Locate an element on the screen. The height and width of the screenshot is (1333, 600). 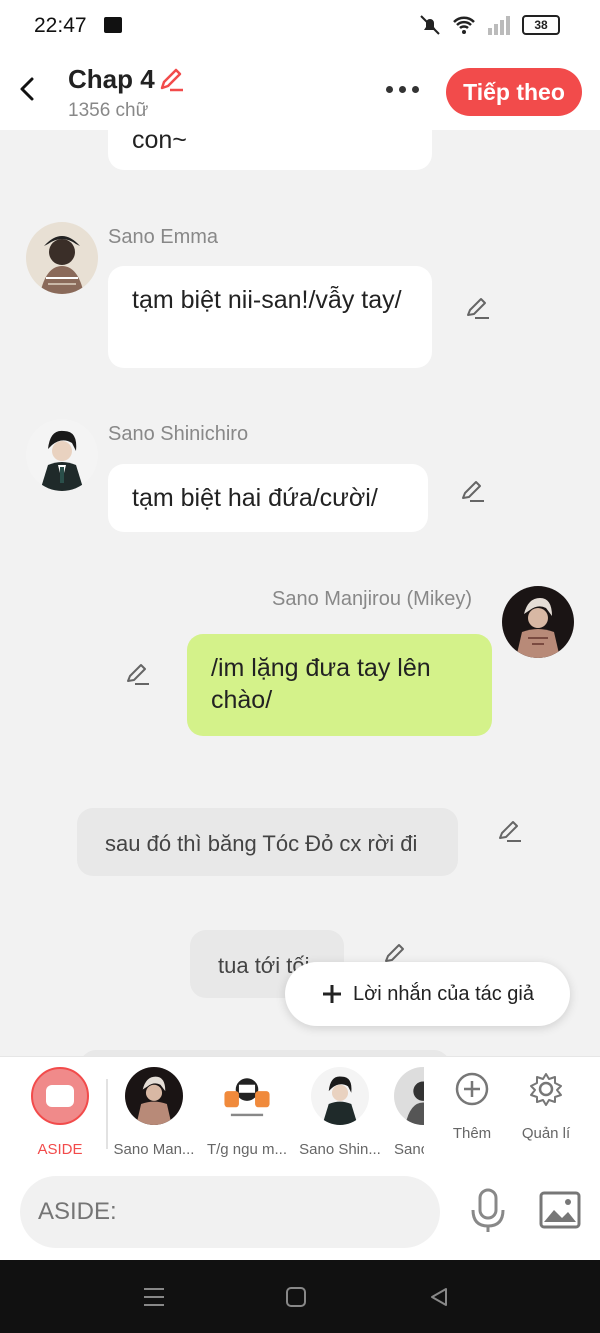
manage-label: Quản lí is located at coordinates (546, 1133).